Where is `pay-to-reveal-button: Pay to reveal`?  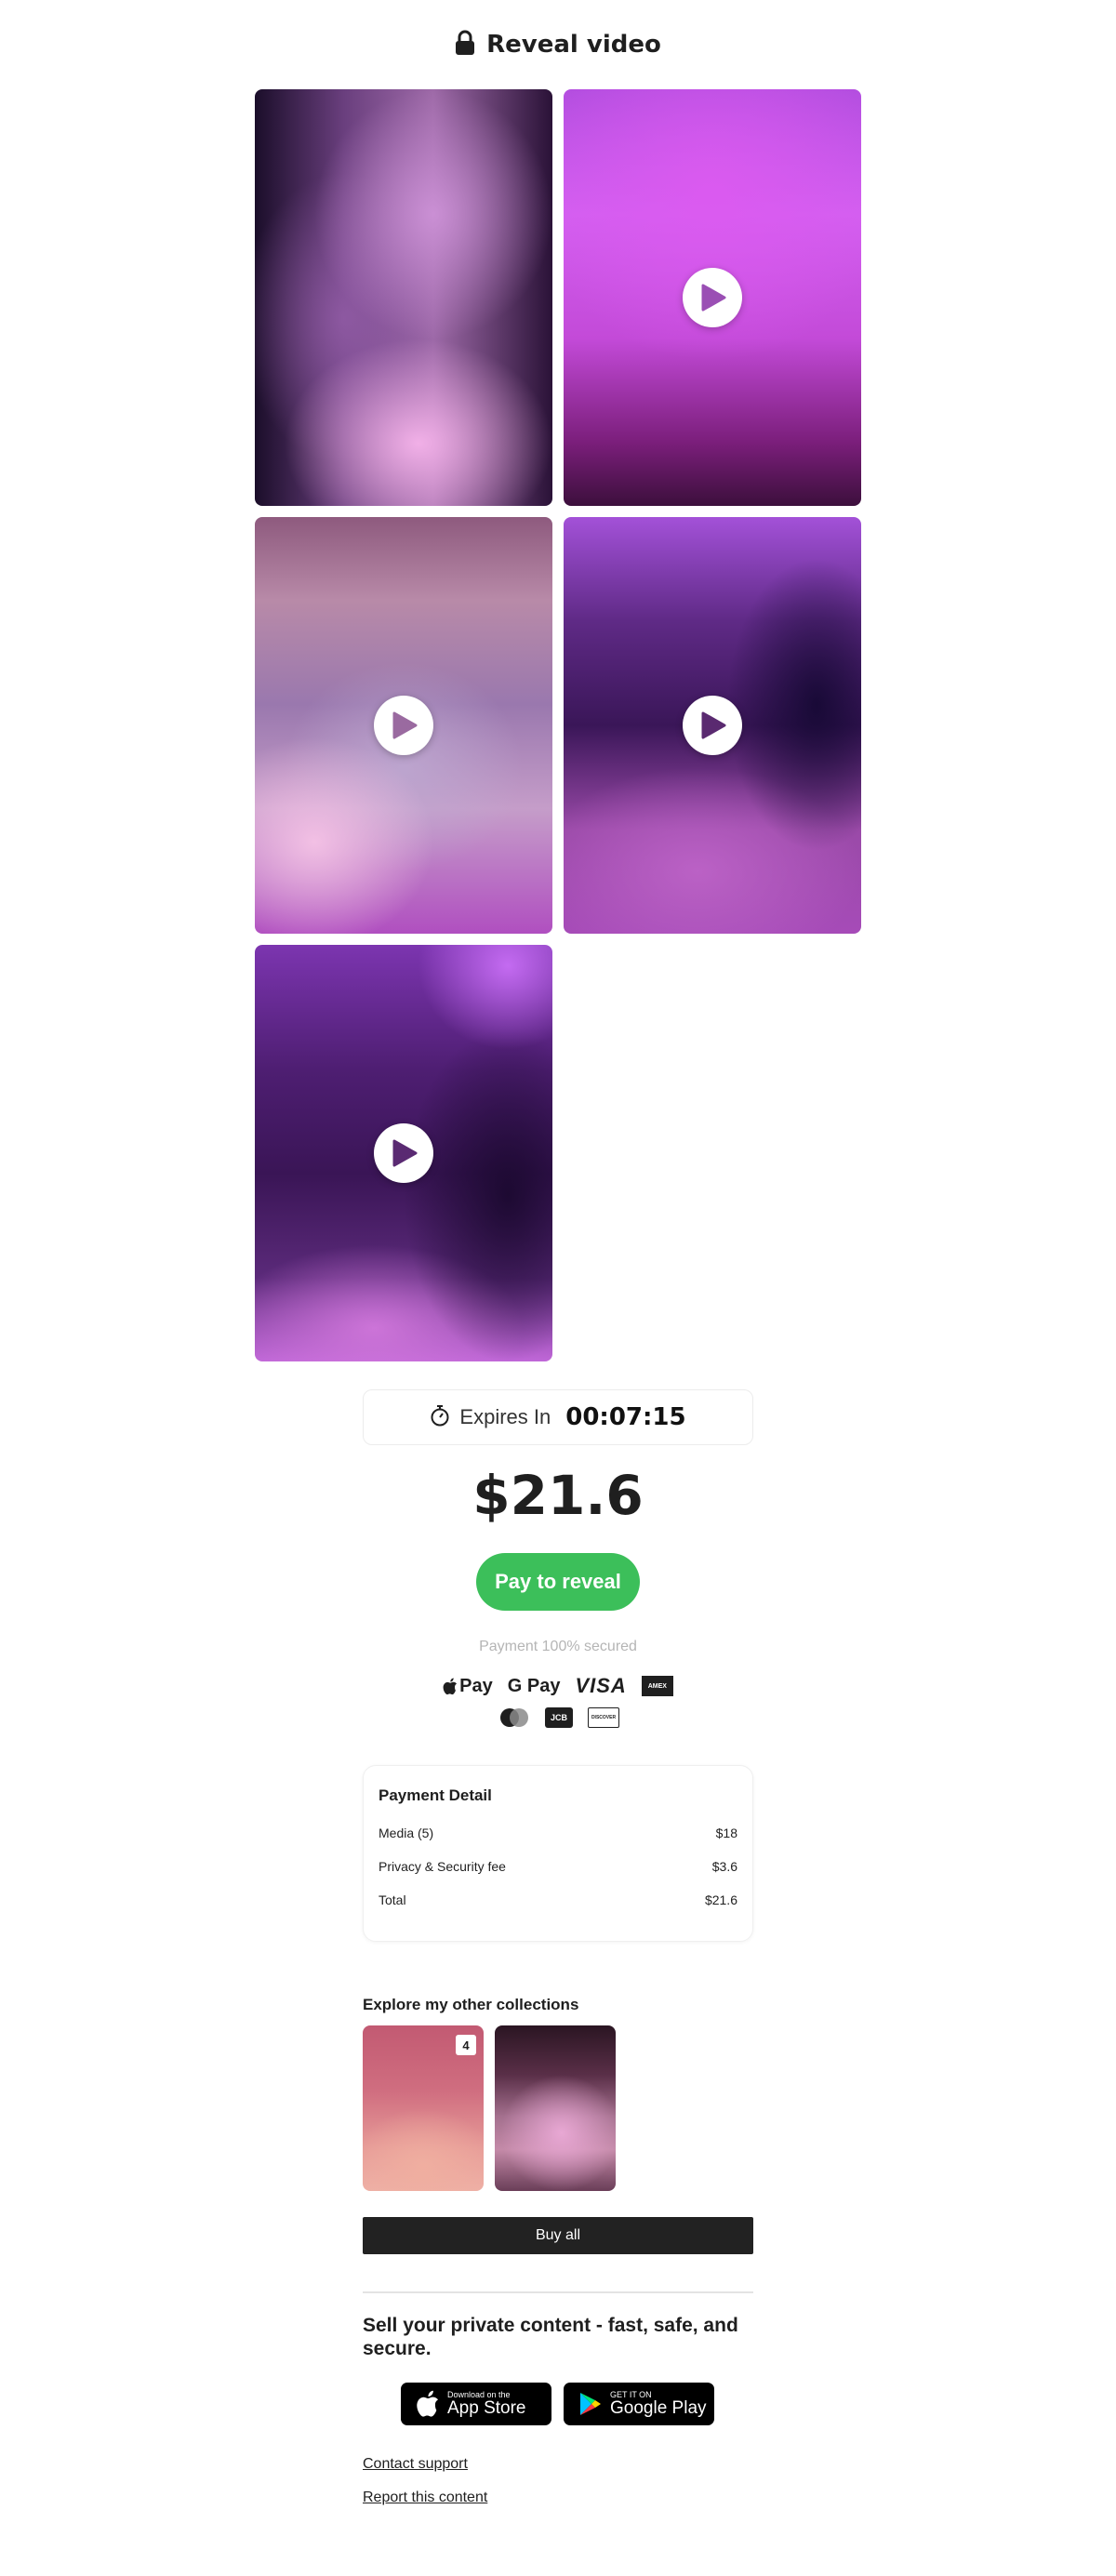 pay-to-reveal-button: Pay to reveal is located at coordinates (558, 1582).